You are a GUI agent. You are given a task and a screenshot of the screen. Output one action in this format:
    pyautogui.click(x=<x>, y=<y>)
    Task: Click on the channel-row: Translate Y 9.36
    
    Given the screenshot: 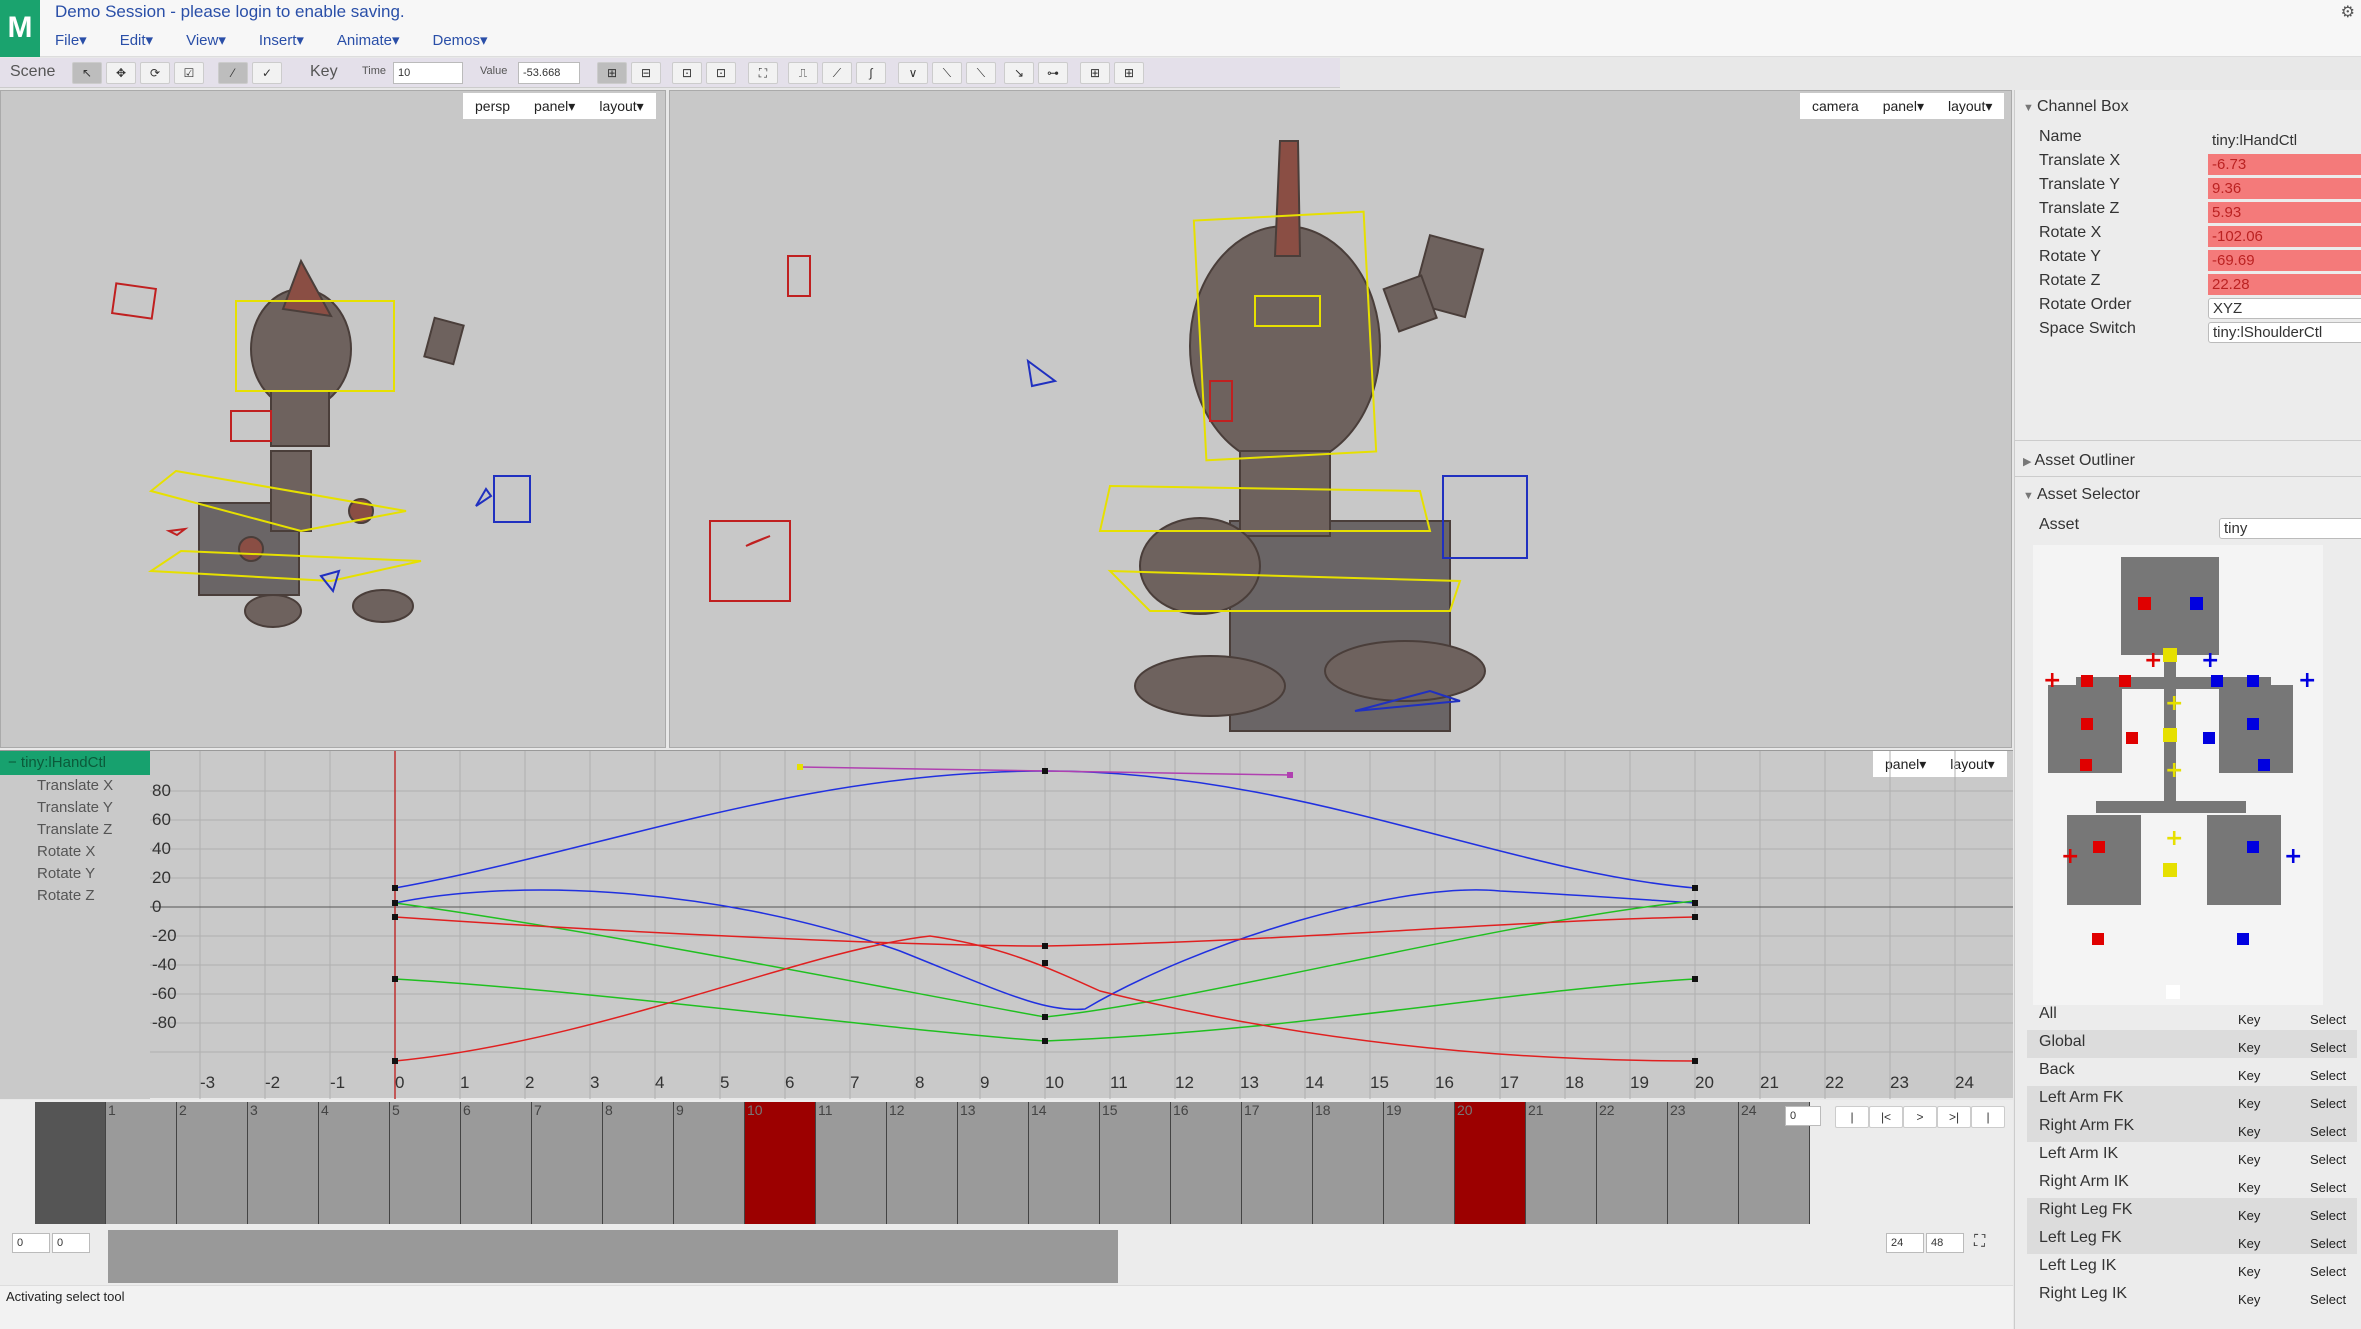 What is the action you would take?
    pyautogui.click(x=2194, y=186)
    